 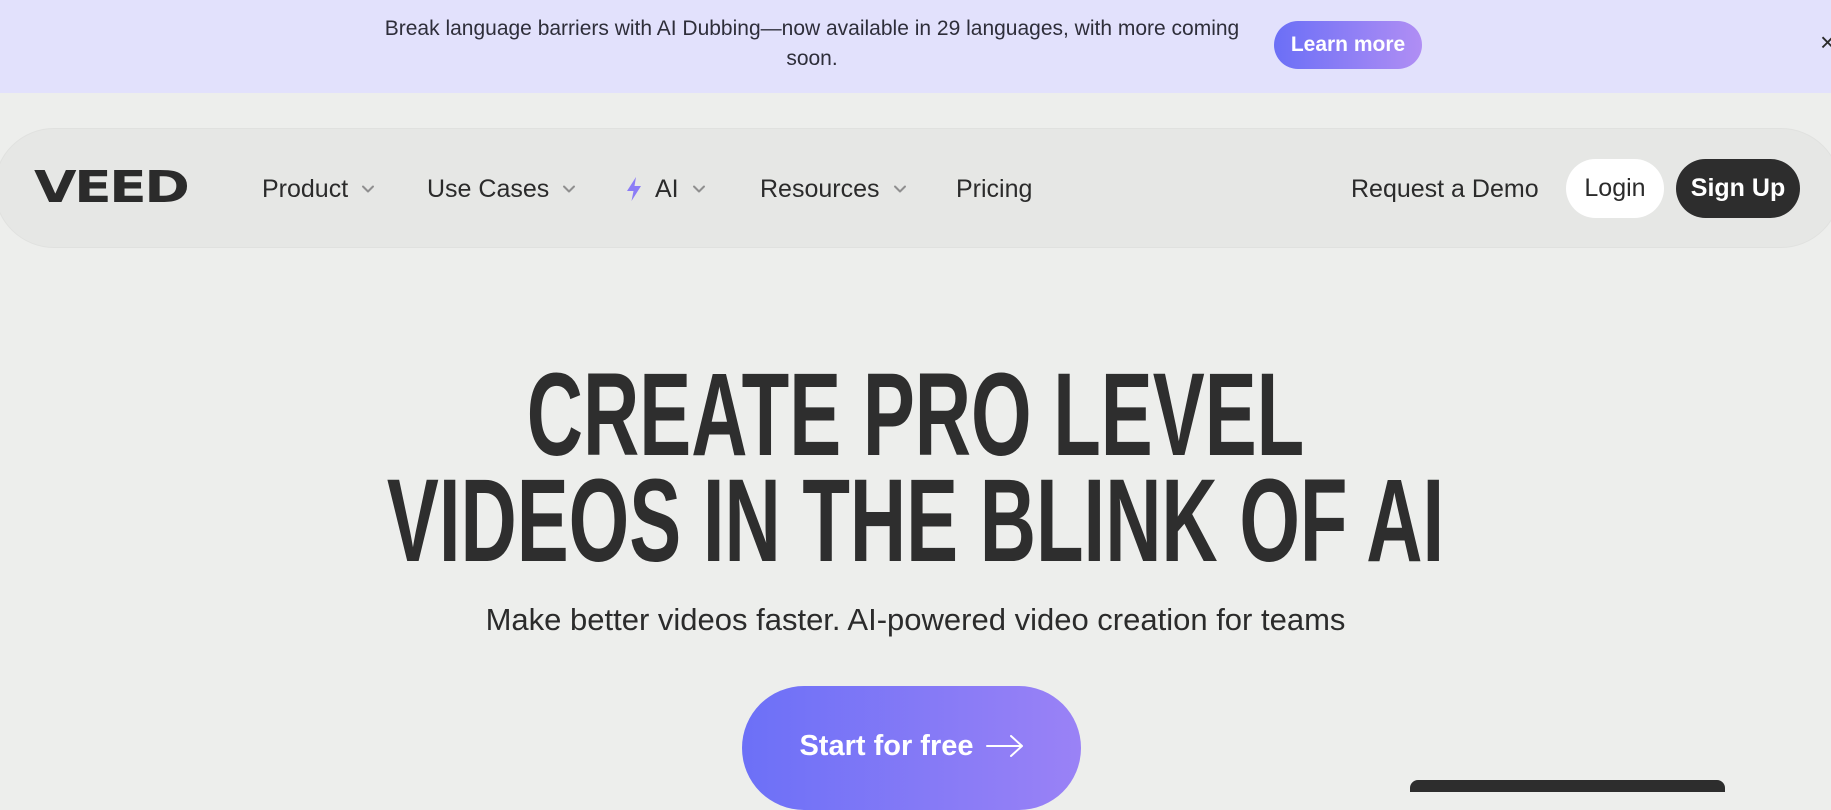 I want to click on nav-item-label: AI, so click(x=667, y=189).